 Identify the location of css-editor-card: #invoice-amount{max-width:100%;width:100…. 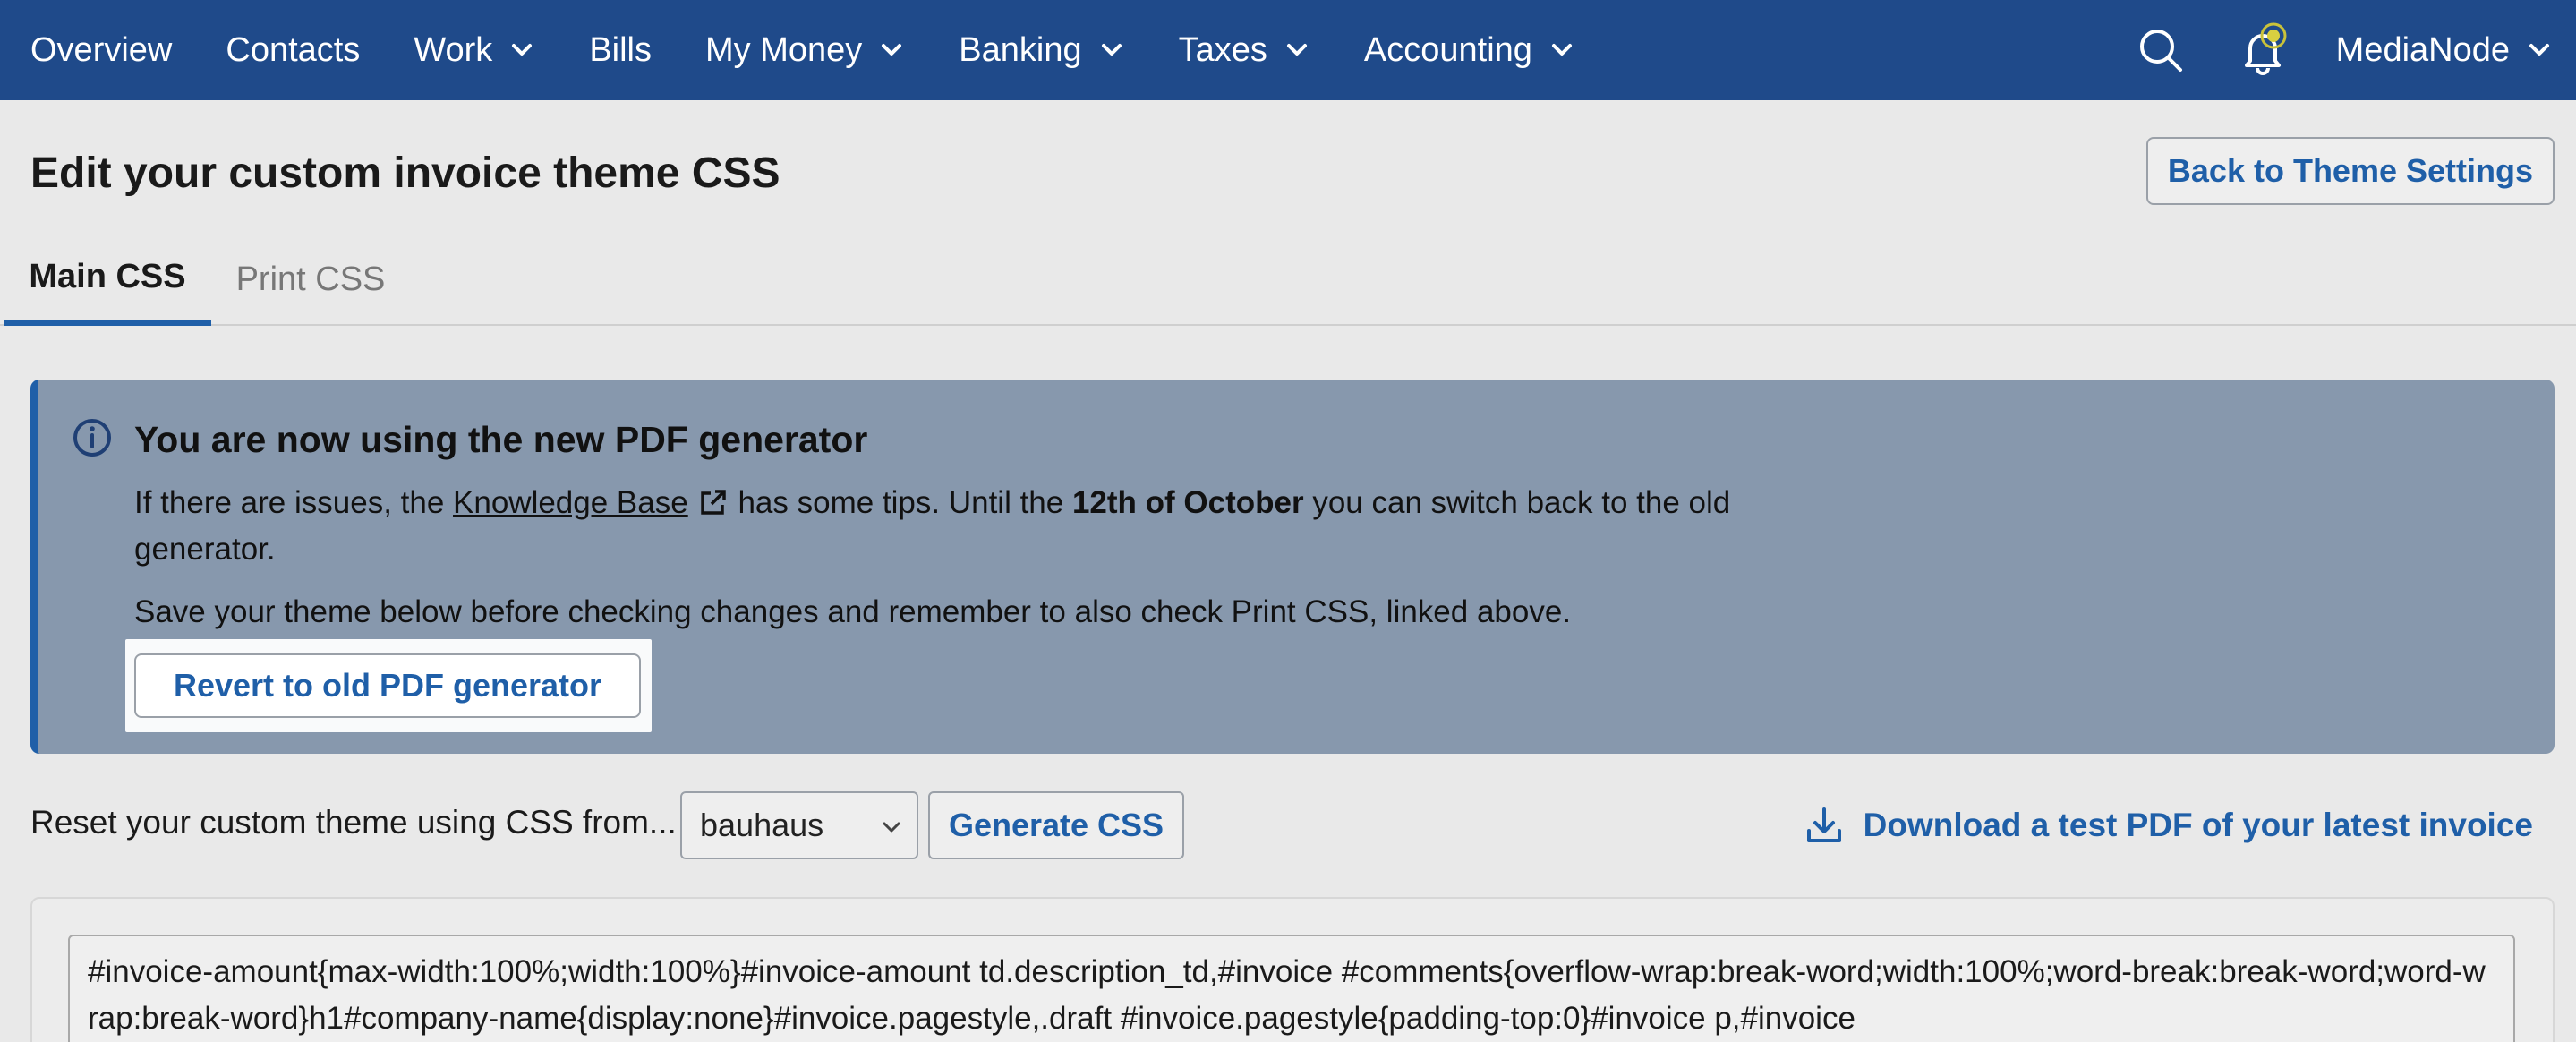
(1292, 969).